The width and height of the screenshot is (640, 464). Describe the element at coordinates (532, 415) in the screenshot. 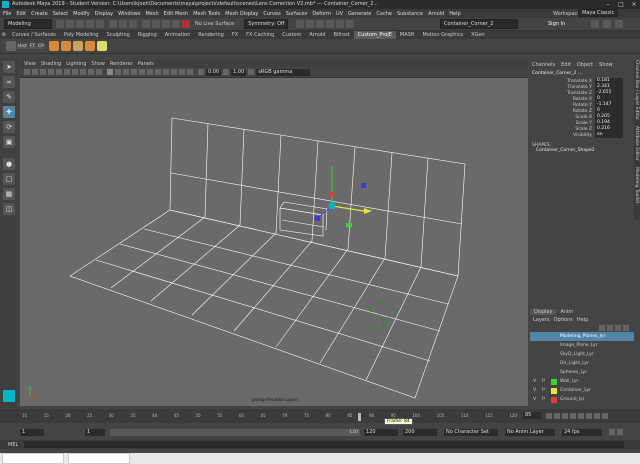

I see `current-frame-field: 85` at that location.